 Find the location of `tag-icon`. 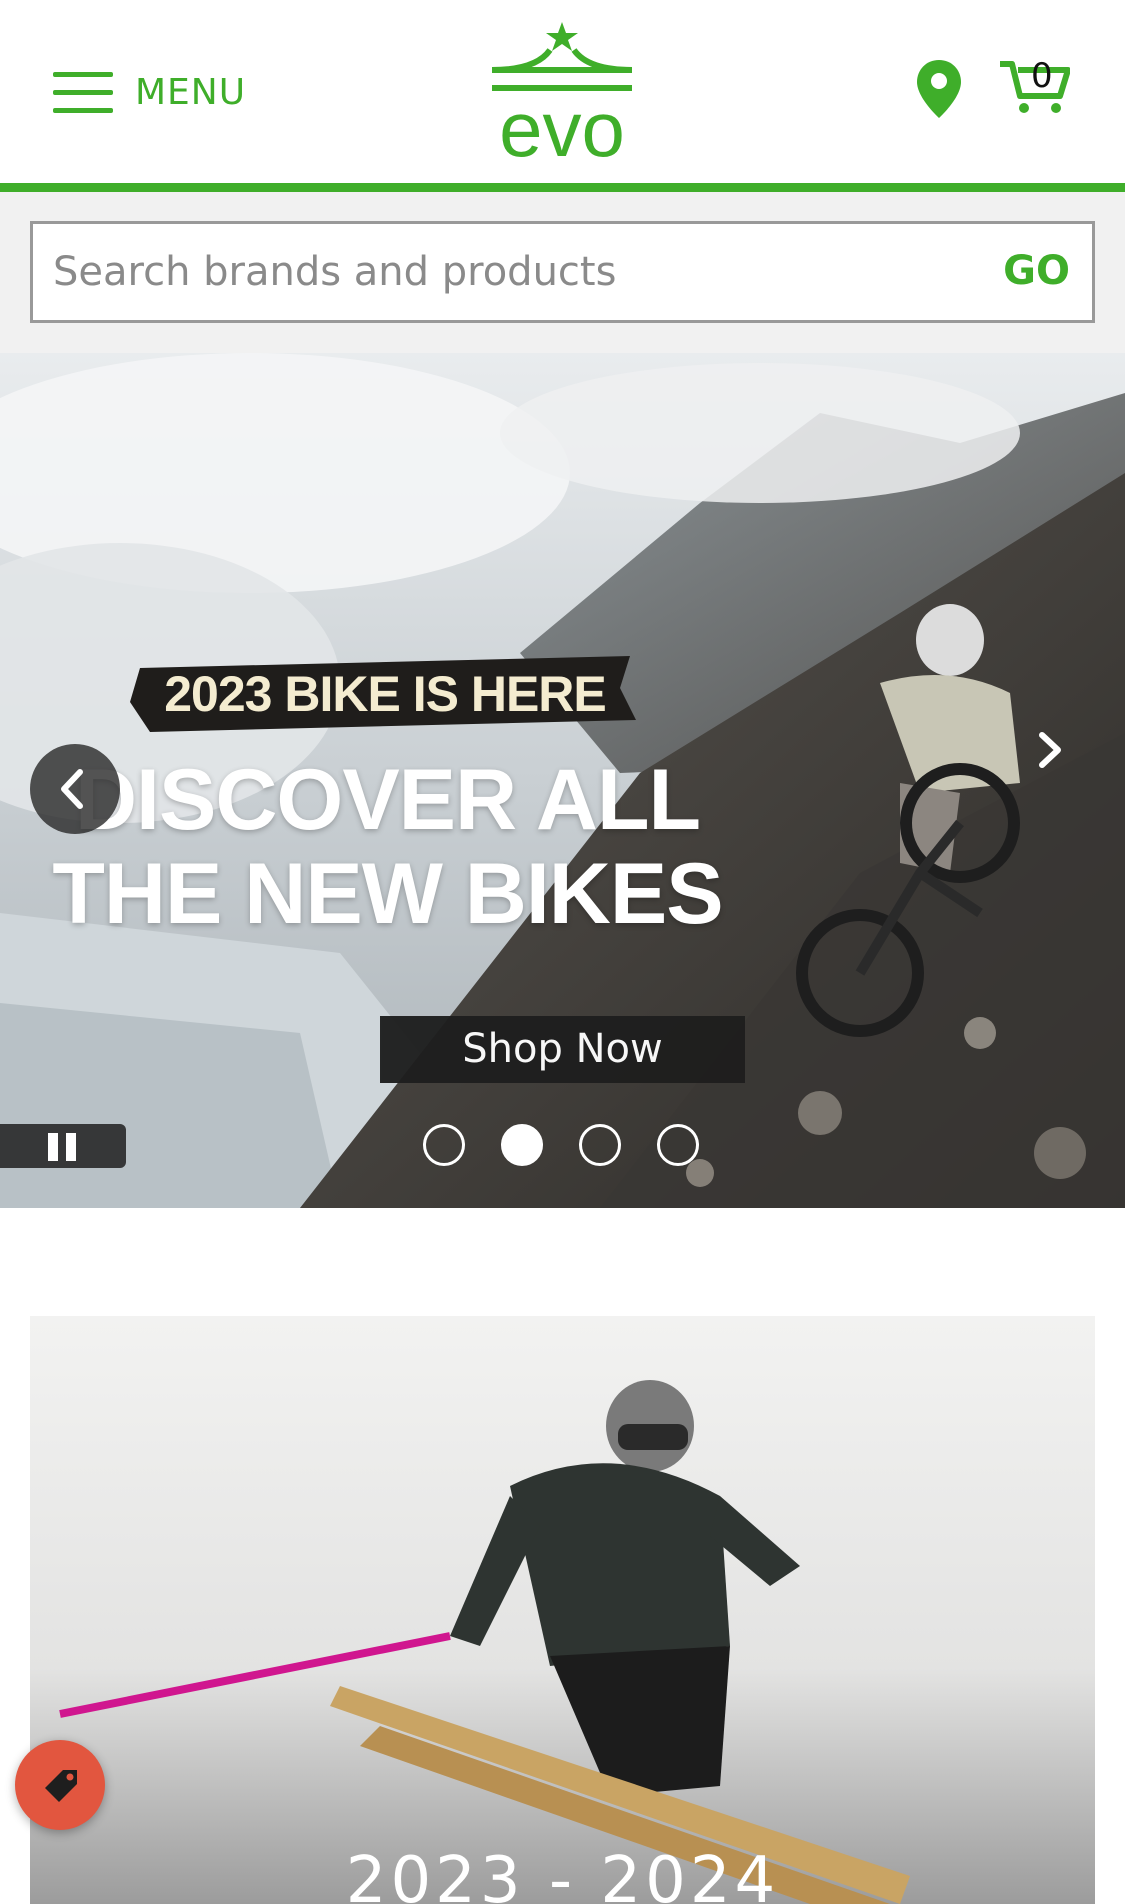

tag-icon is located at coordinates (61, 1786).